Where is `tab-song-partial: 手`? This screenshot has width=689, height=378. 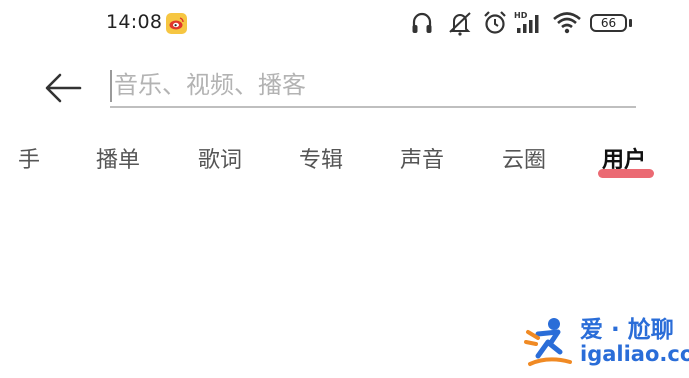 tab-song-partial: 手 is located at coordinates (29, 158).